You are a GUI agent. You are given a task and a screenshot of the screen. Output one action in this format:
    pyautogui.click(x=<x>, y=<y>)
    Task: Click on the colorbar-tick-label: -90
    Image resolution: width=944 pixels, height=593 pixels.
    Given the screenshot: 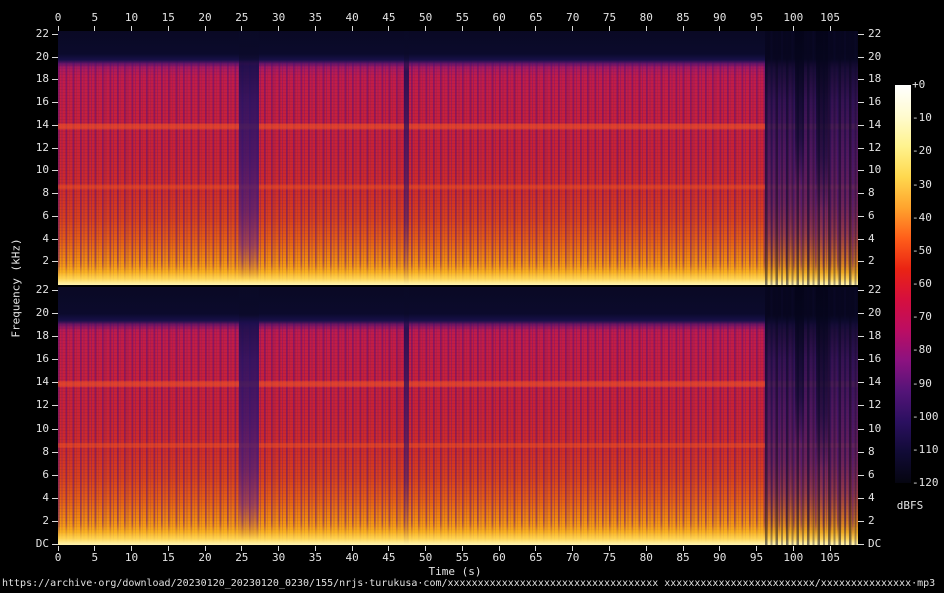 What is the action you would take?
    pyautogui.click(x=922, y=383)
    